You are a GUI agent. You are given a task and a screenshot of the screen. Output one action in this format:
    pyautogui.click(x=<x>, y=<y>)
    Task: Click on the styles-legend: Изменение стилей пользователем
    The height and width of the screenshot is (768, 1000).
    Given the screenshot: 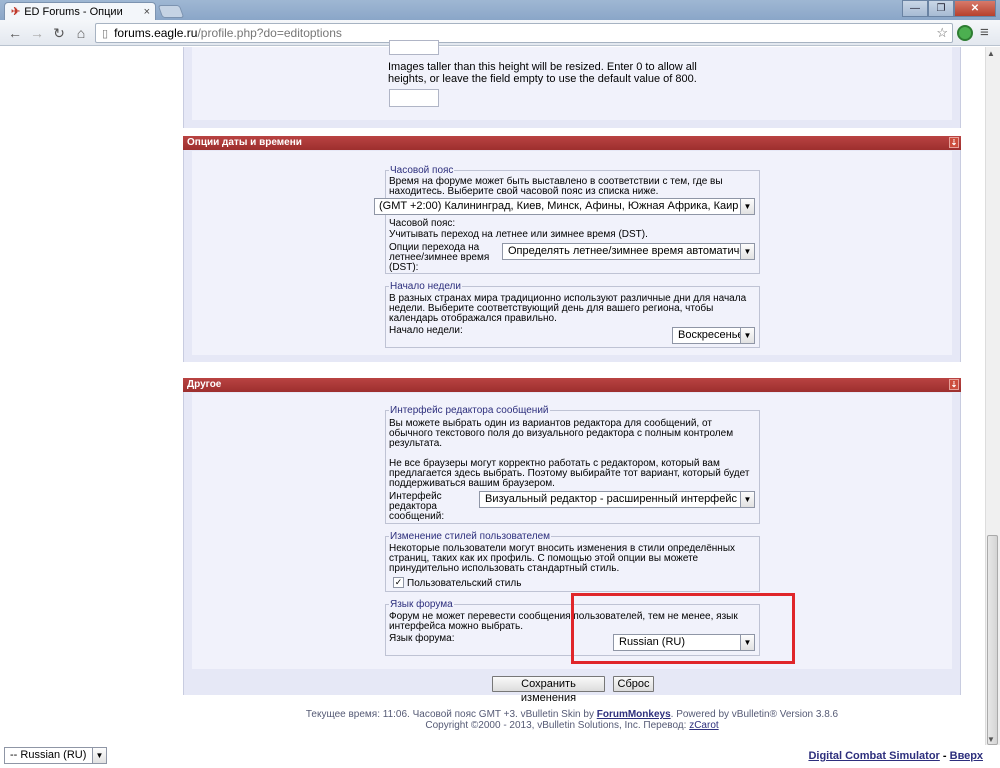 What is the action you would take?
    pyautogui.click(x=470, y=536)
    